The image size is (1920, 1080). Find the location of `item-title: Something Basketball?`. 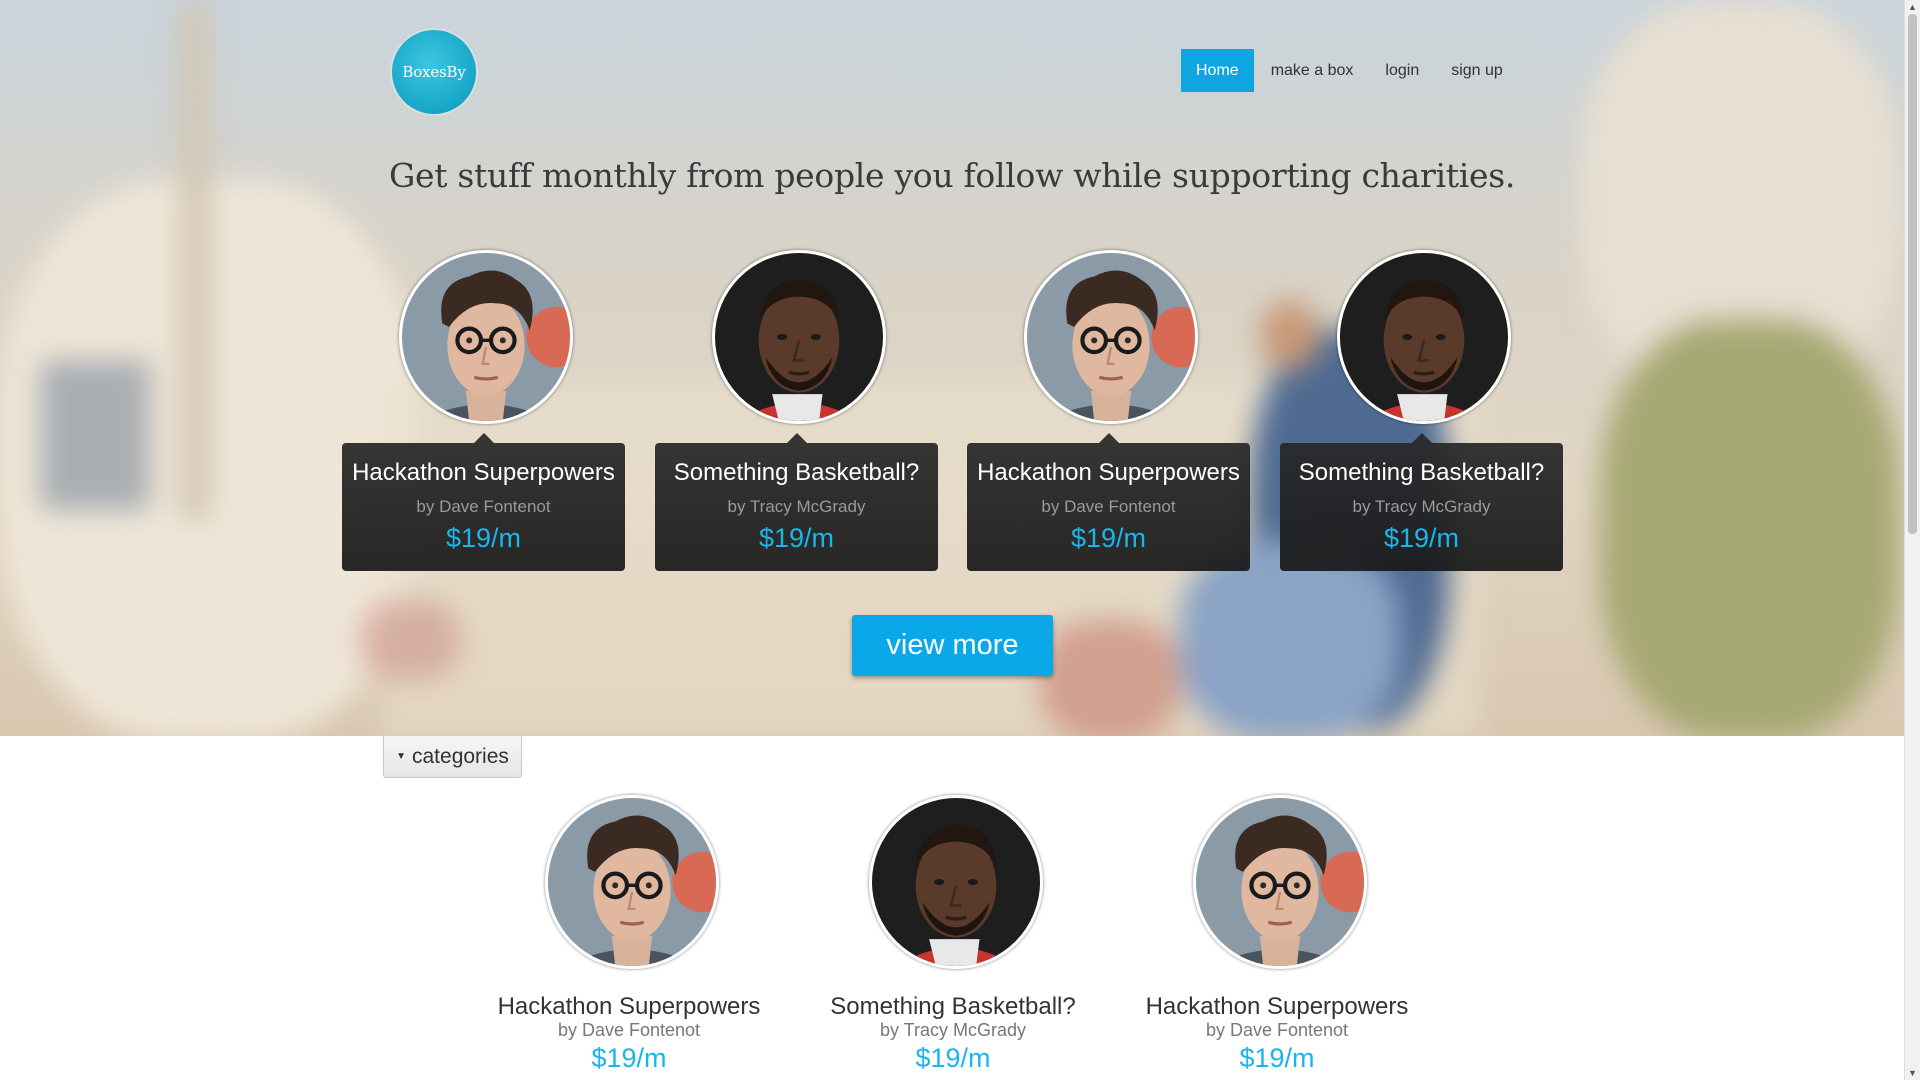

item-title: Something Basketball? is located at coordinates (953, 1007).